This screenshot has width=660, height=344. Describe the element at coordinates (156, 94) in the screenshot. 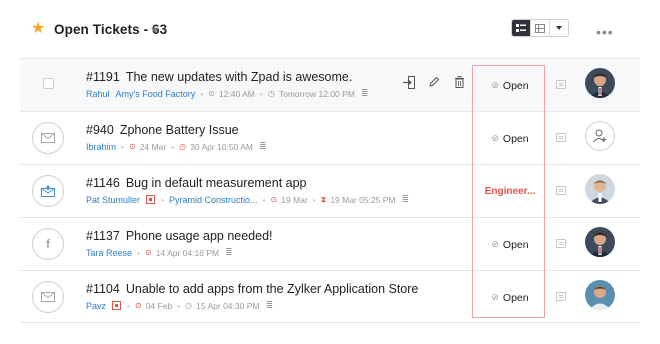

I see `account-name: Amy's Food Factory` at that location.